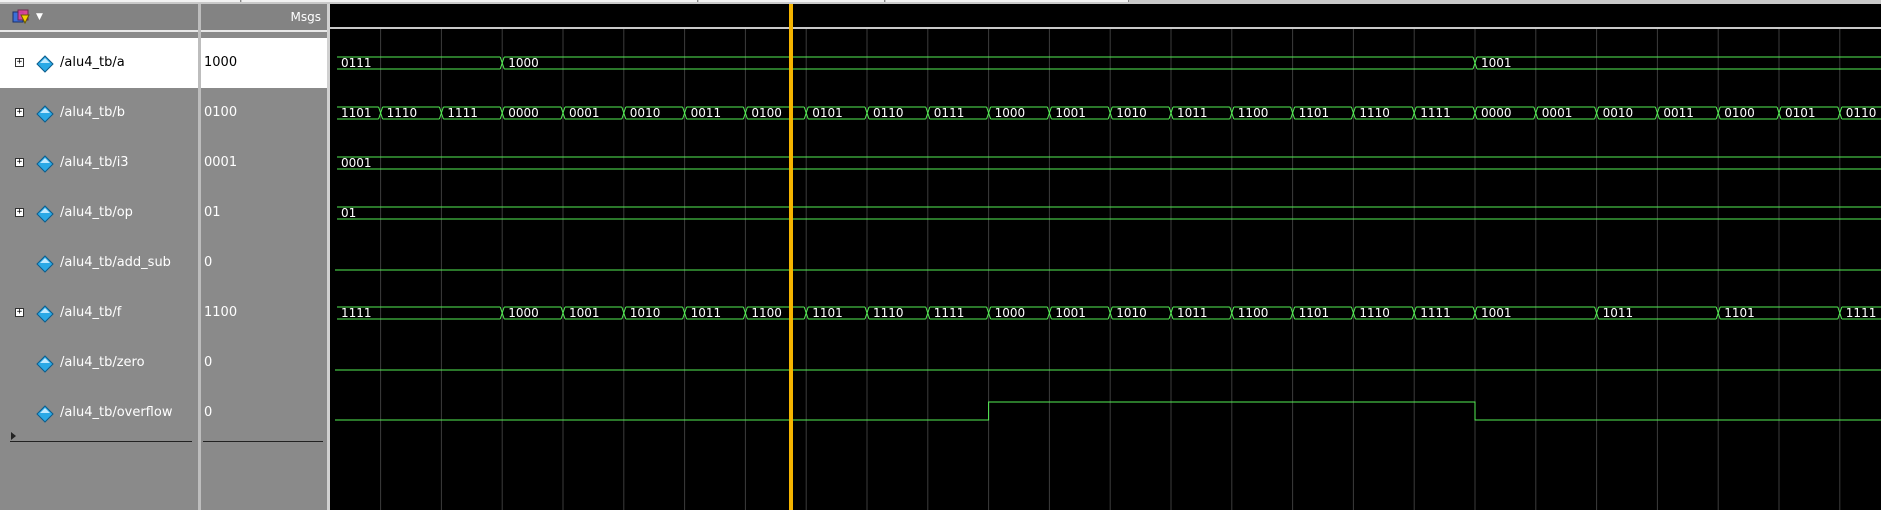  I want to click on bit-waveform, so click(1108, 411).